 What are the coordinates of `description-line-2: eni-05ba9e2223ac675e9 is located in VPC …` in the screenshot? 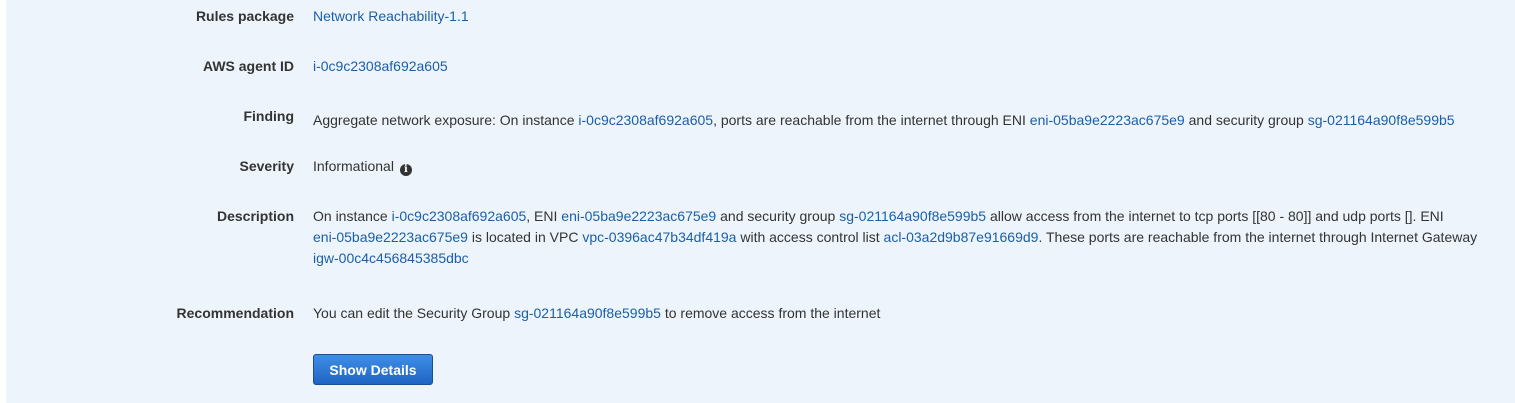 It's located at (913, 237).